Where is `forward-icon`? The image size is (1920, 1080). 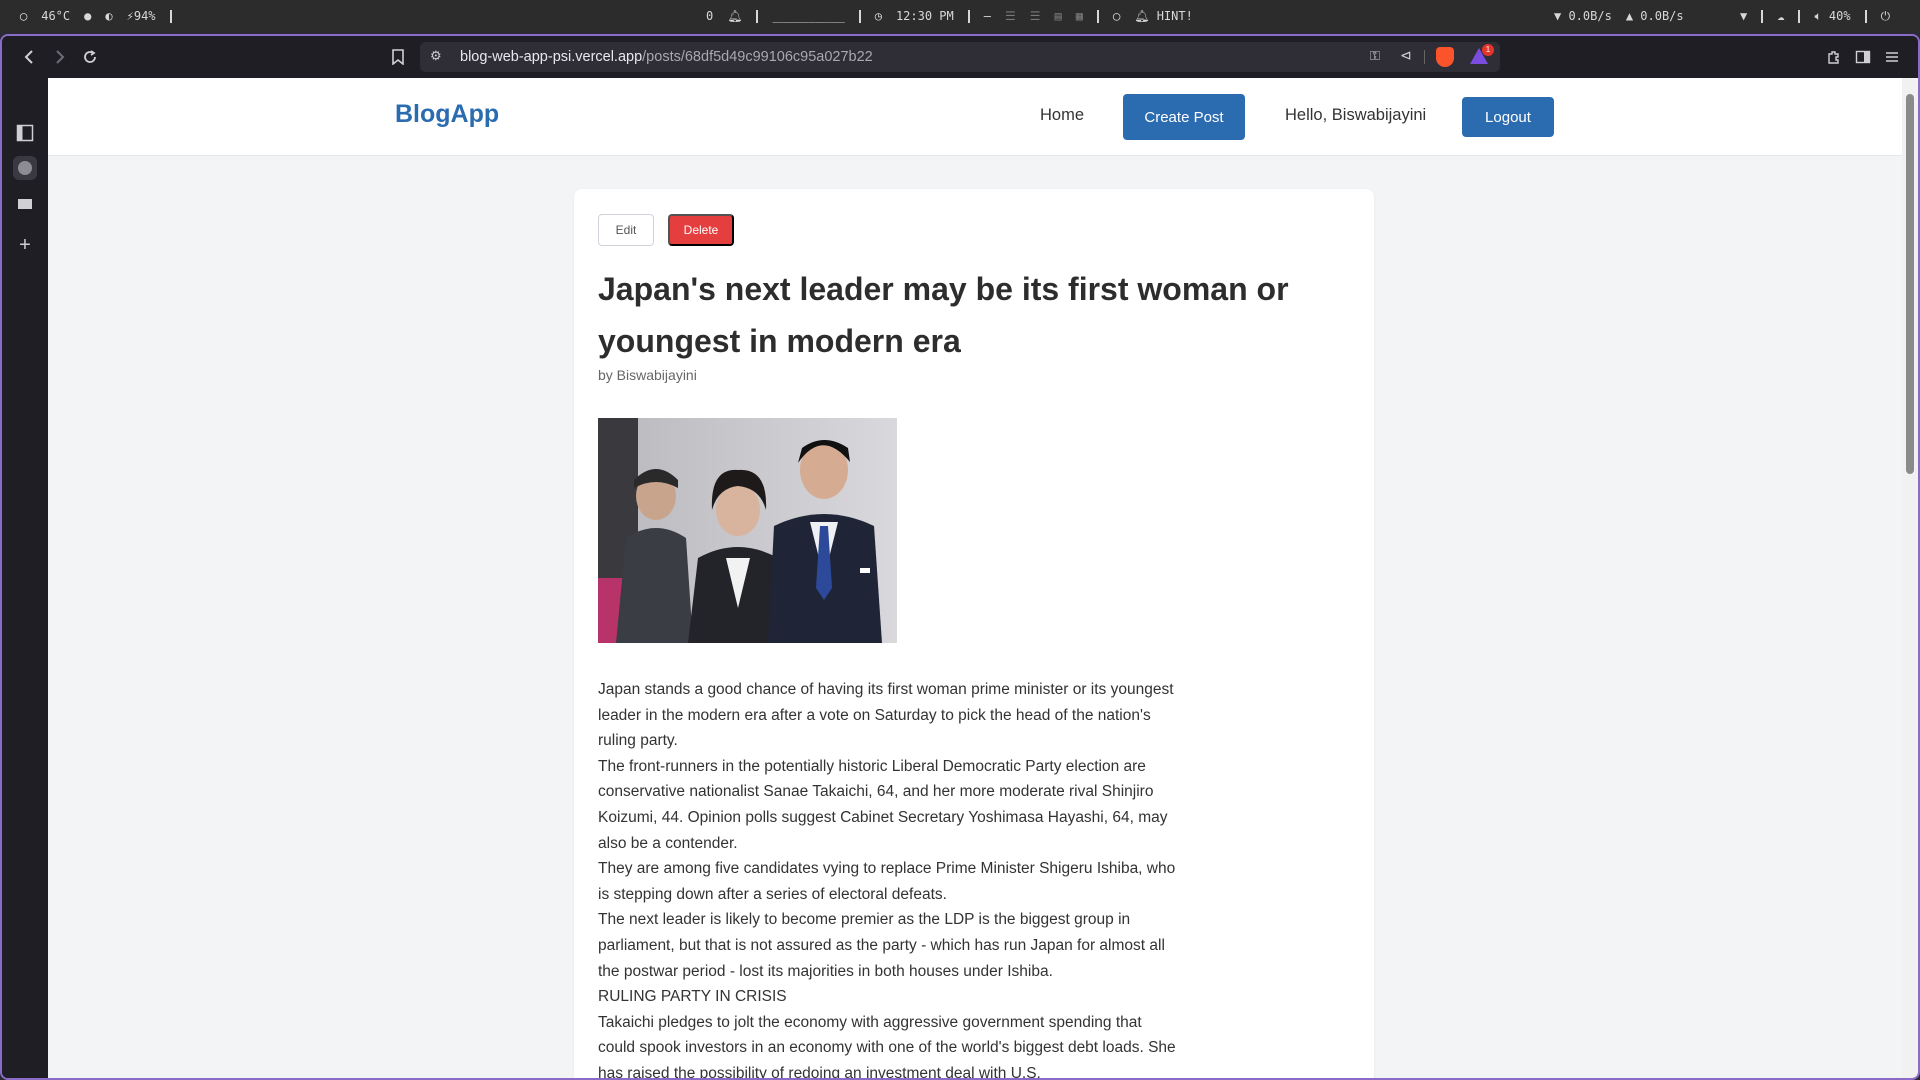
forward-icon is located at coordinates (59, 57).